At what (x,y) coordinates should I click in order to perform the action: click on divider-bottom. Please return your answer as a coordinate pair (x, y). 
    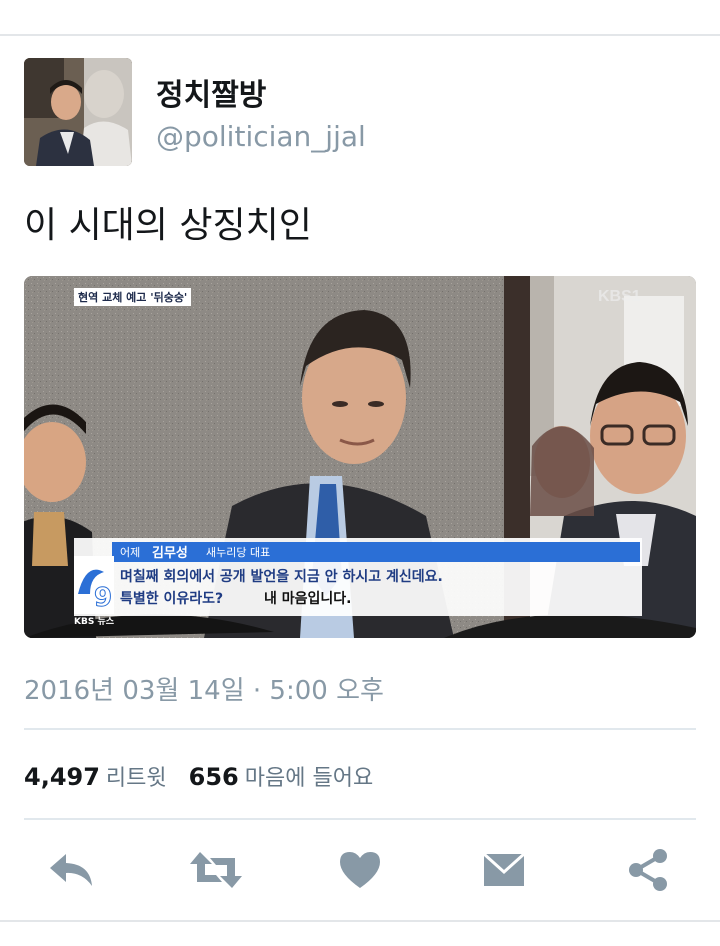
    Looking at the image, I should click on (360, 819).